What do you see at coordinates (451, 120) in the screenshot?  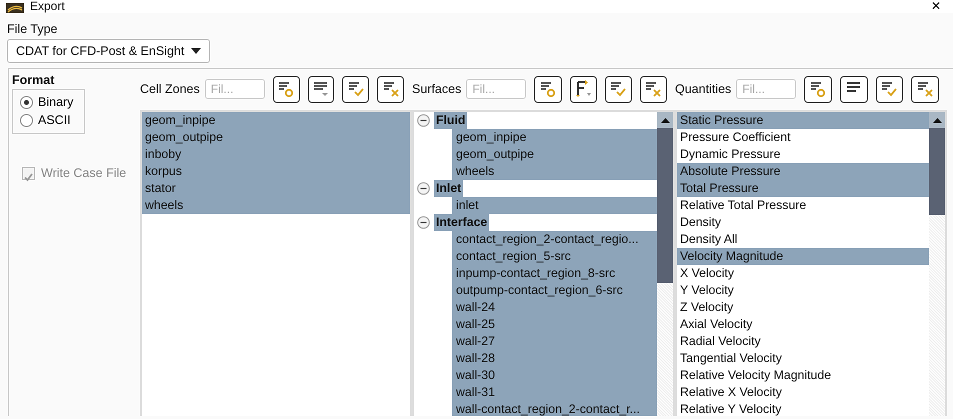 I see `tree-group: Fluid` at bounding box center [451, 120].